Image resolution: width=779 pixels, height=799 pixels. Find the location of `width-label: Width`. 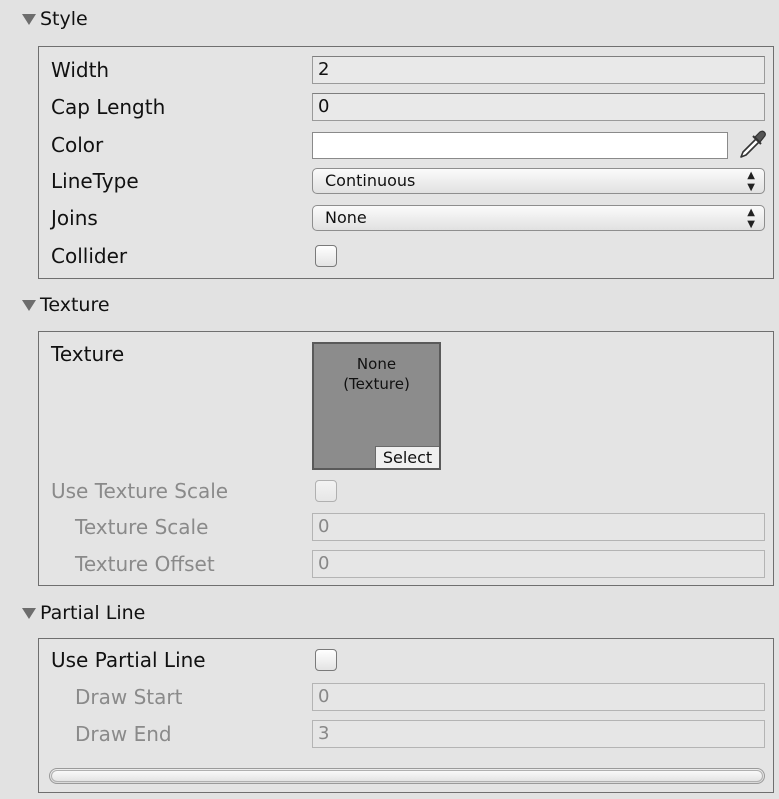

width-label: Width is located at coordinates (80, 70).